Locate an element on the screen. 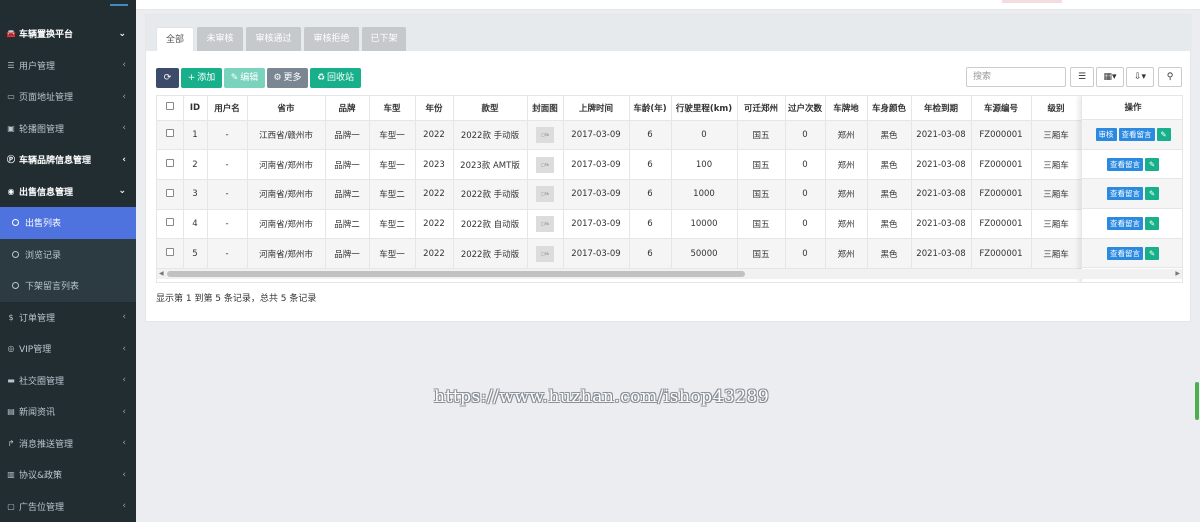 This screenshot has width=1200, height=522. review-button: 审核 is located at coordinates (1106, 134).